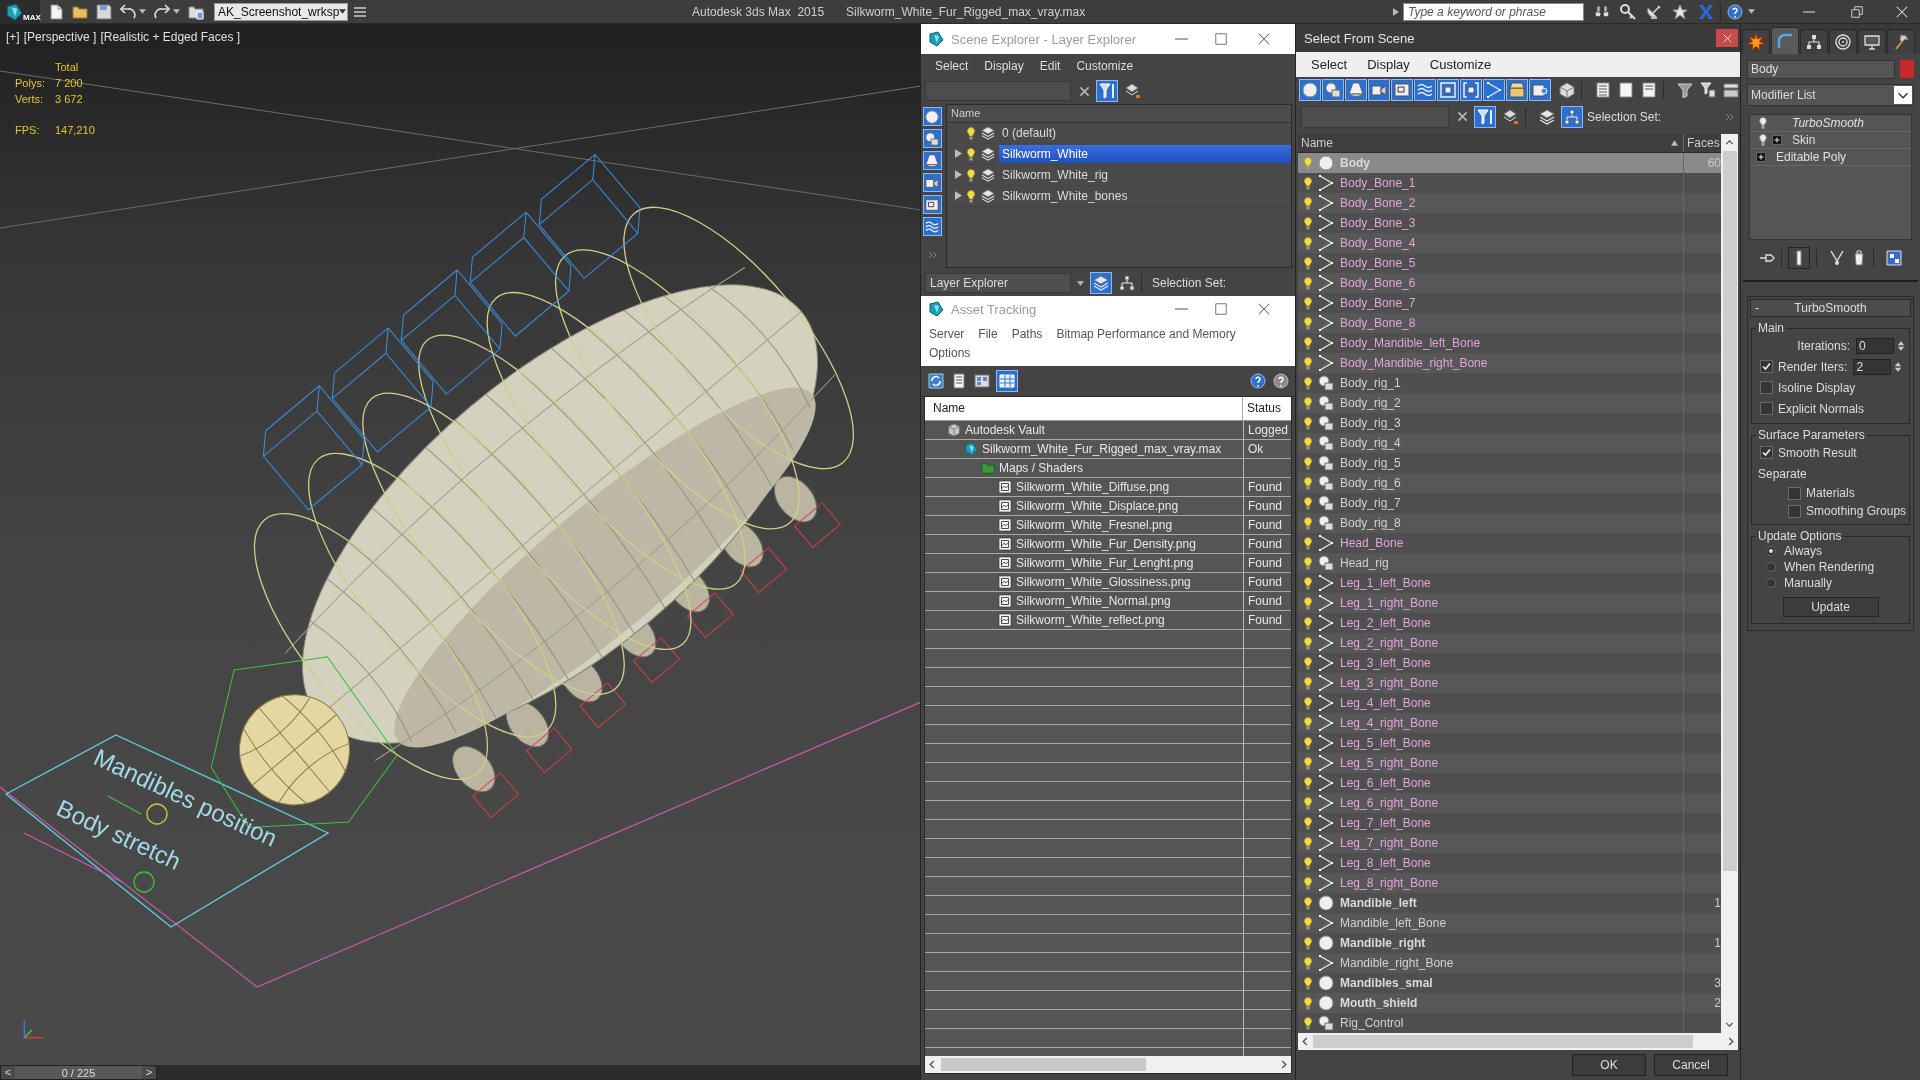  Describe the element at coordinates (947, 334) in the screenshot. I see `menu-item: Server` at that location.